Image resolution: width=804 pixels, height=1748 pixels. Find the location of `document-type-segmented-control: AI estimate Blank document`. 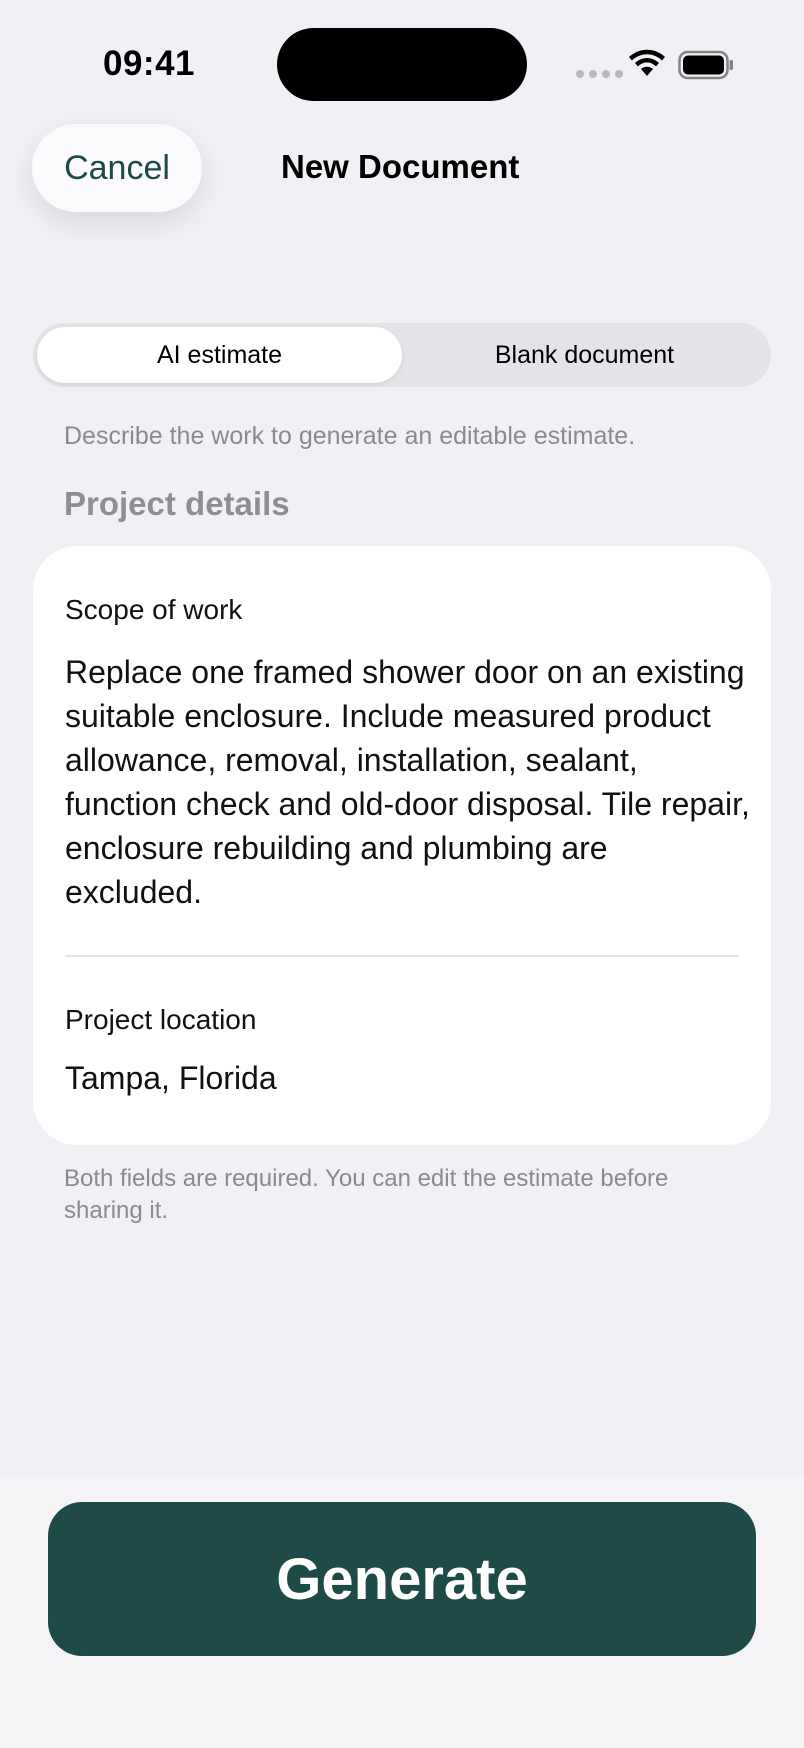

document-type-segmented-control: AI estimate Blank document is located at coordinates (402, 355).